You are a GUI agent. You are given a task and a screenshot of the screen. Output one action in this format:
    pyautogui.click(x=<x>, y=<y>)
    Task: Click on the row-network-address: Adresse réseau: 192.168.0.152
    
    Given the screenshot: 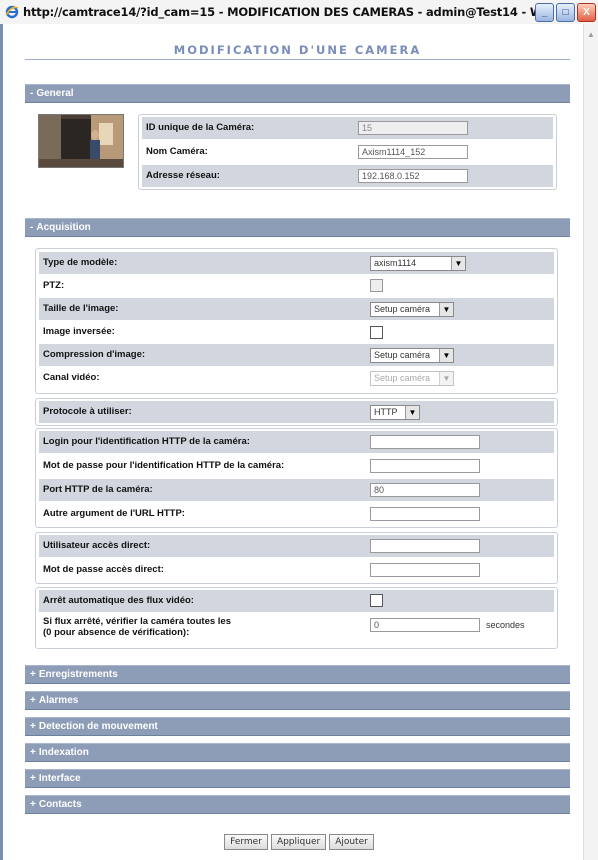 What is the action you would take?
    pyautogui.click(x=347, y=176)
    